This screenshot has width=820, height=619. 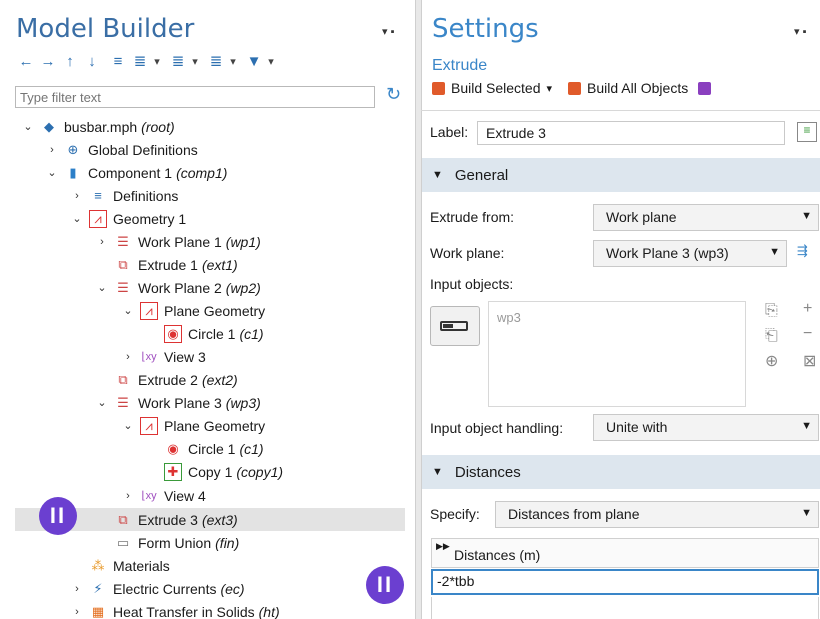 I want to click on tree-node-work-plane-2: ⌄ ☰ Work Plane 2 (wp2), so click(x=177, y=287).